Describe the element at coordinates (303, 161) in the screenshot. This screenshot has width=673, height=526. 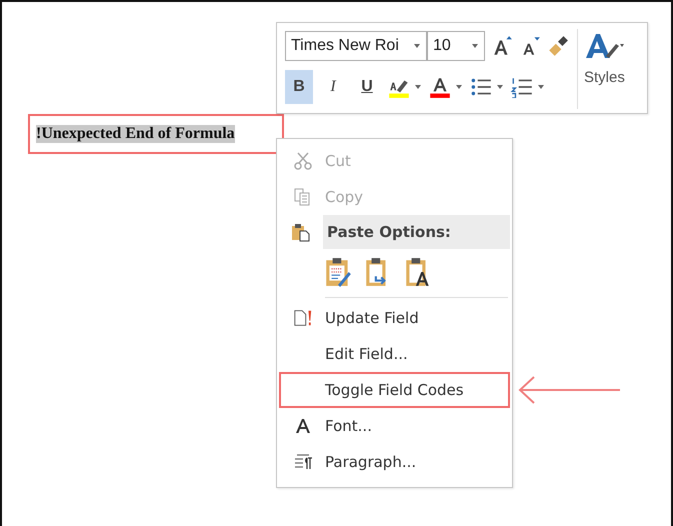
I see `scissors-icon` at that location.